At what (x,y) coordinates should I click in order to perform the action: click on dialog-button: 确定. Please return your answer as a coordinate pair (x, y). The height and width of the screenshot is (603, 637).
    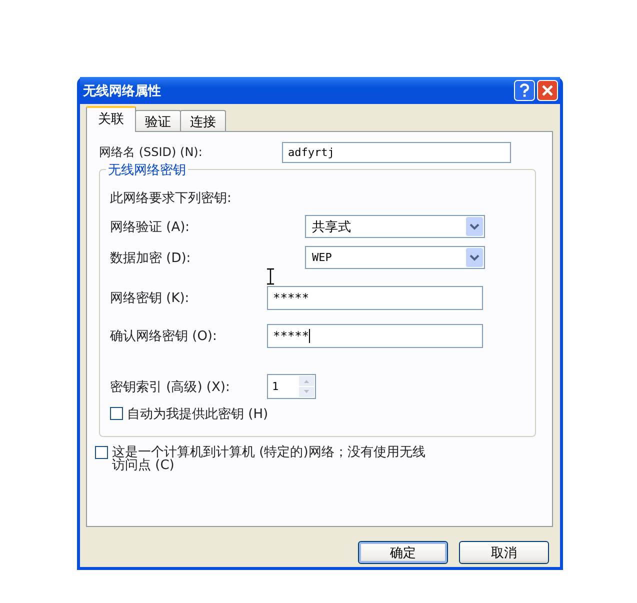
    Looking at the image, I should click on (403, 552).